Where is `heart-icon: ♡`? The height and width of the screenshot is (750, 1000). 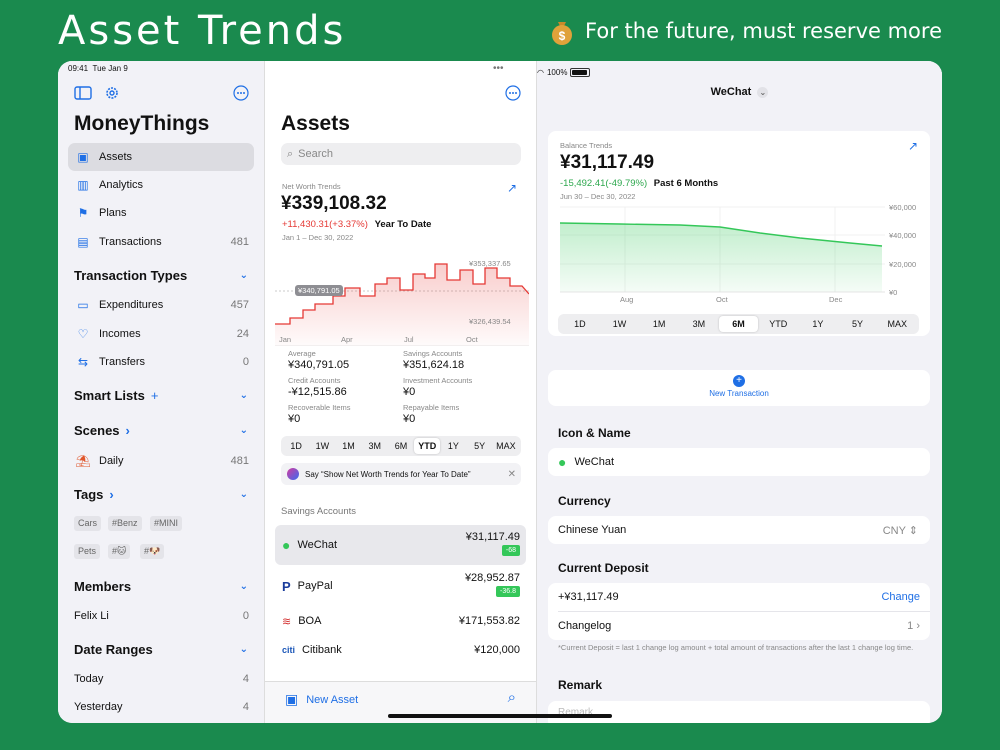 heart-icon: ♡ is located at coordinates (83, 334).